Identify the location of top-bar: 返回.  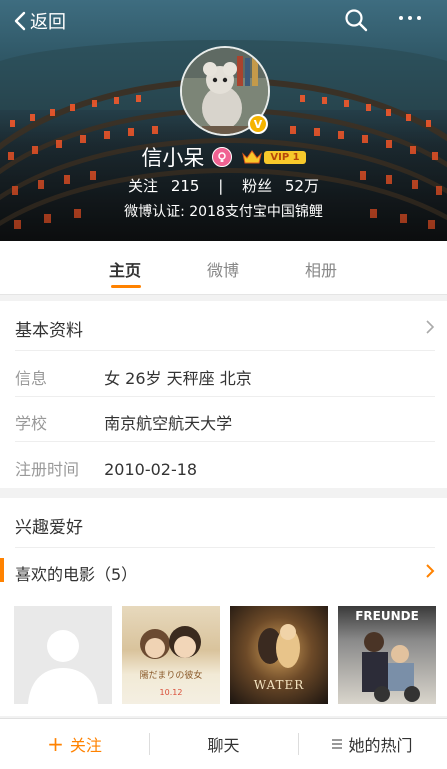
(223, 20).